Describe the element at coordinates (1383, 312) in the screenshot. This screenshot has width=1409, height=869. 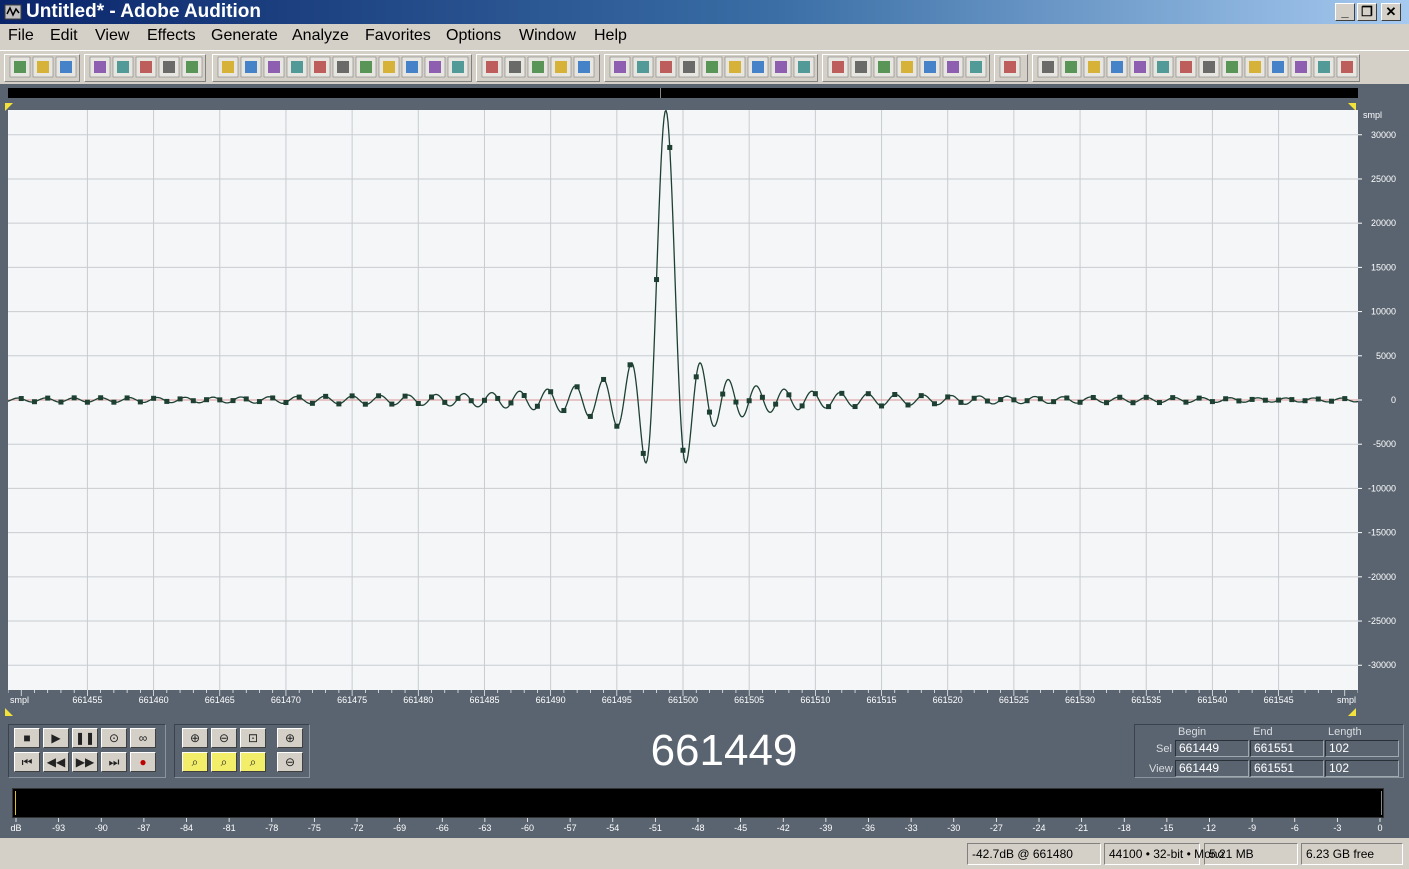
I see `amplitude-tick-label: 10000` at that location.